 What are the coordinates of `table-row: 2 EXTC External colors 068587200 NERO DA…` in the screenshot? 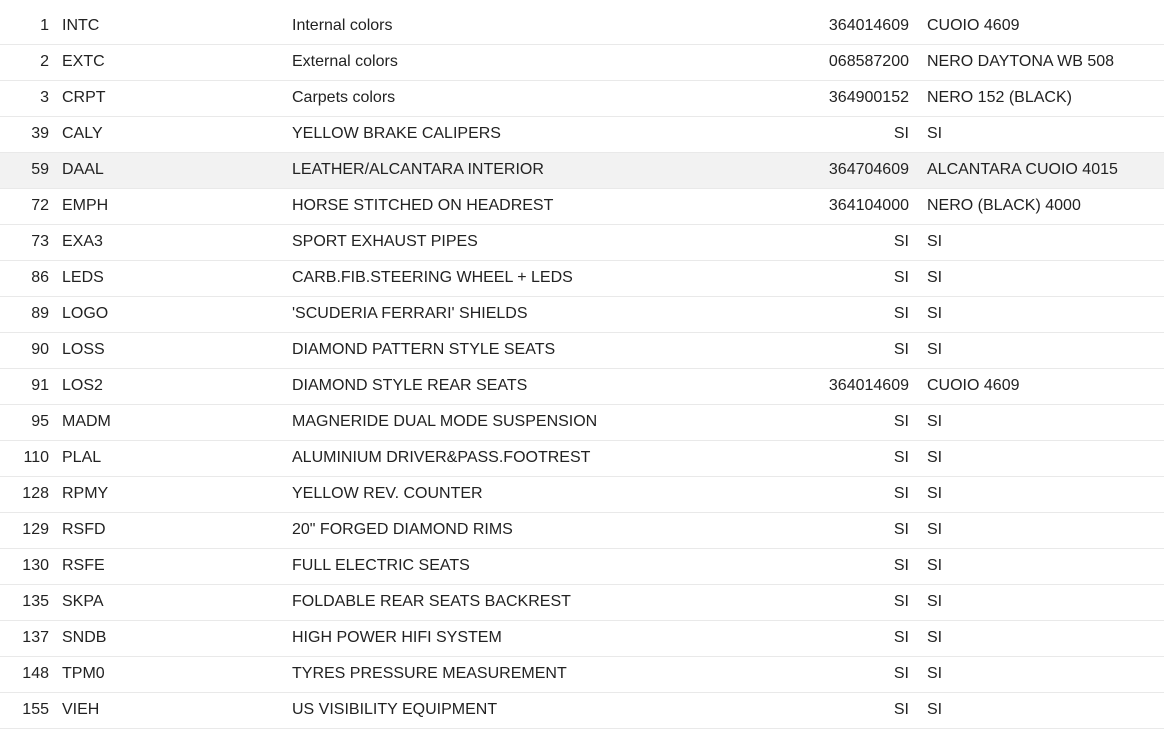 It's located at (582, 62).